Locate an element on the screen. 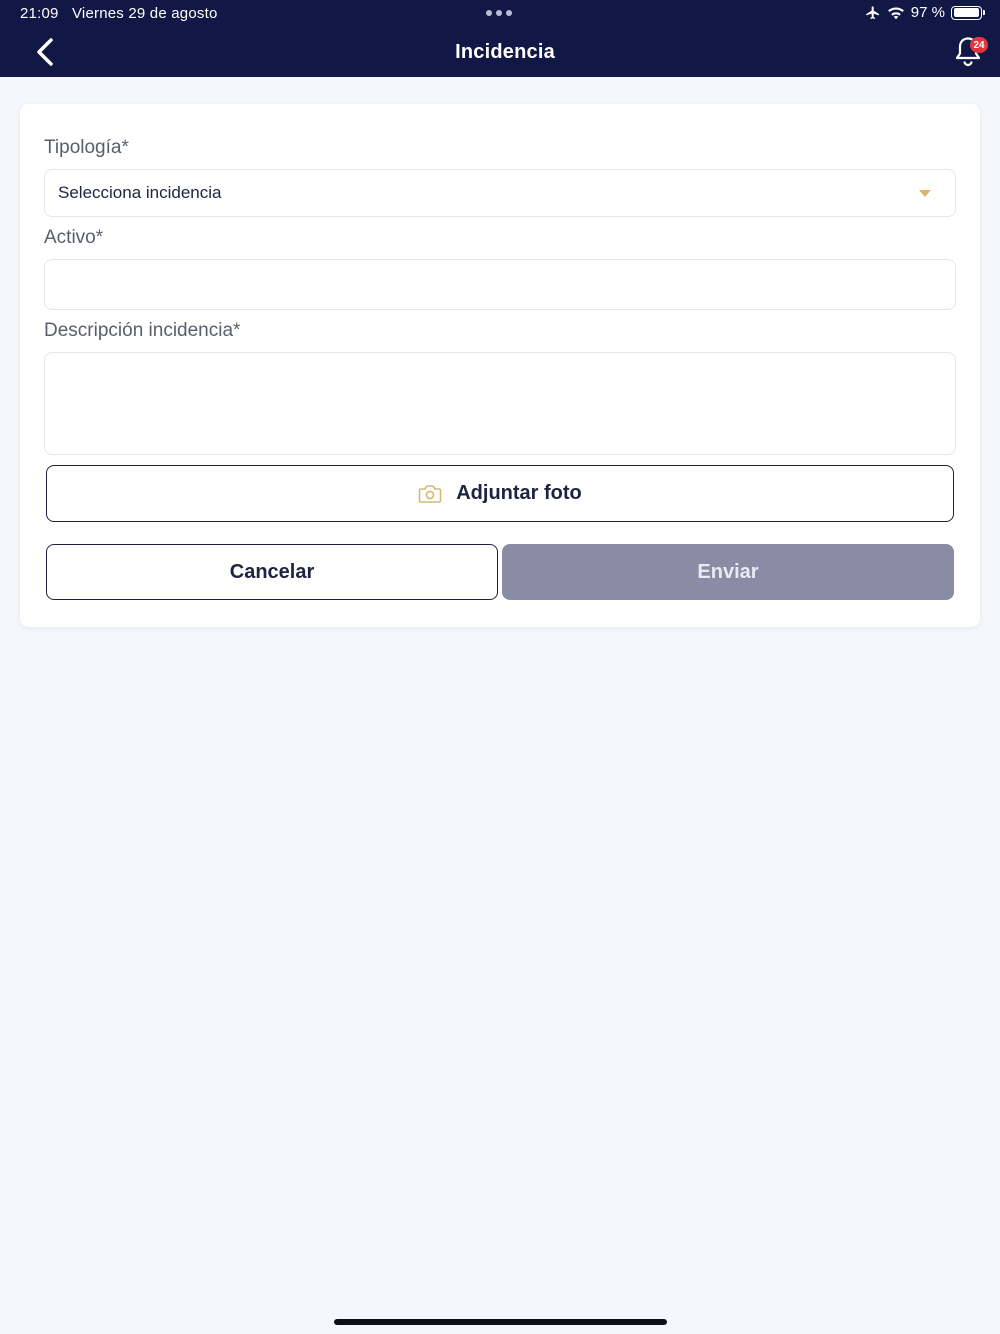  send-label: Enviar is located at coordinates (728, 571).